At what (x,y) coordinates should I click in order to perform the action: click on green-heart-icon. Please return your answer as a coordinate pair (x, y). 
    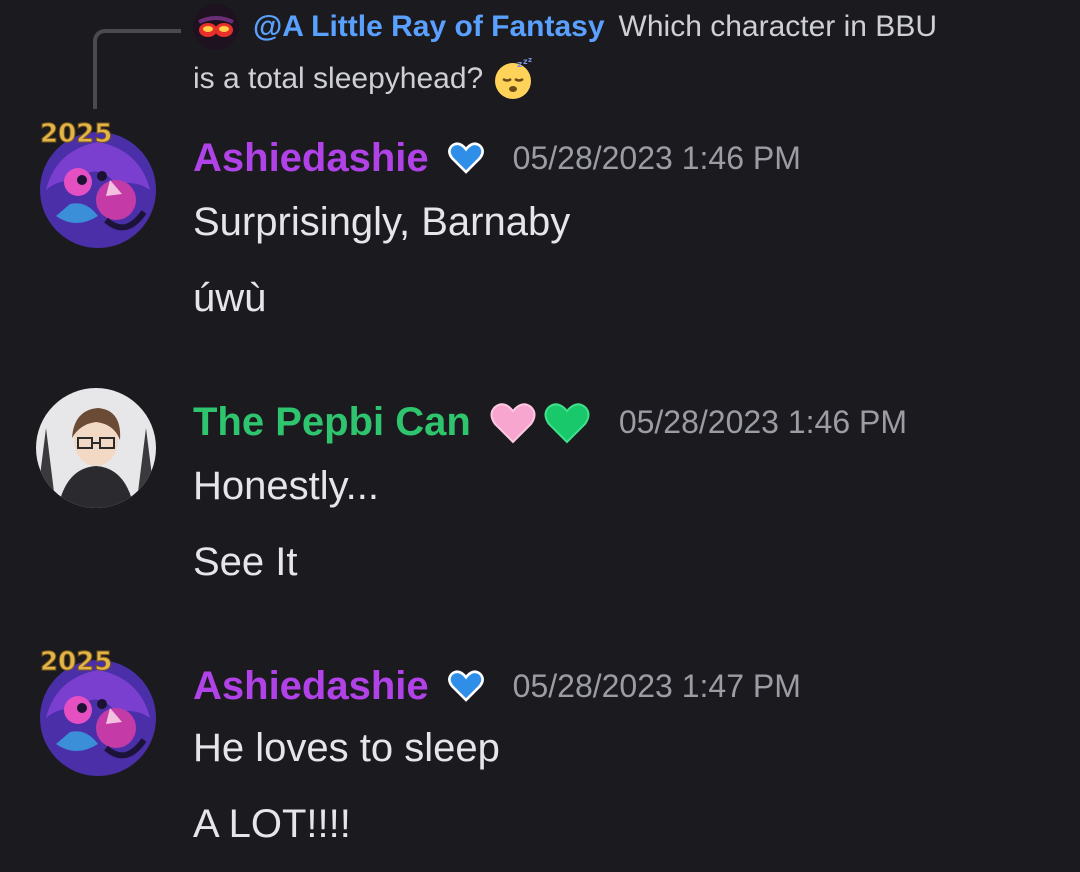
    Looking at the image, I should click on (567, 423).